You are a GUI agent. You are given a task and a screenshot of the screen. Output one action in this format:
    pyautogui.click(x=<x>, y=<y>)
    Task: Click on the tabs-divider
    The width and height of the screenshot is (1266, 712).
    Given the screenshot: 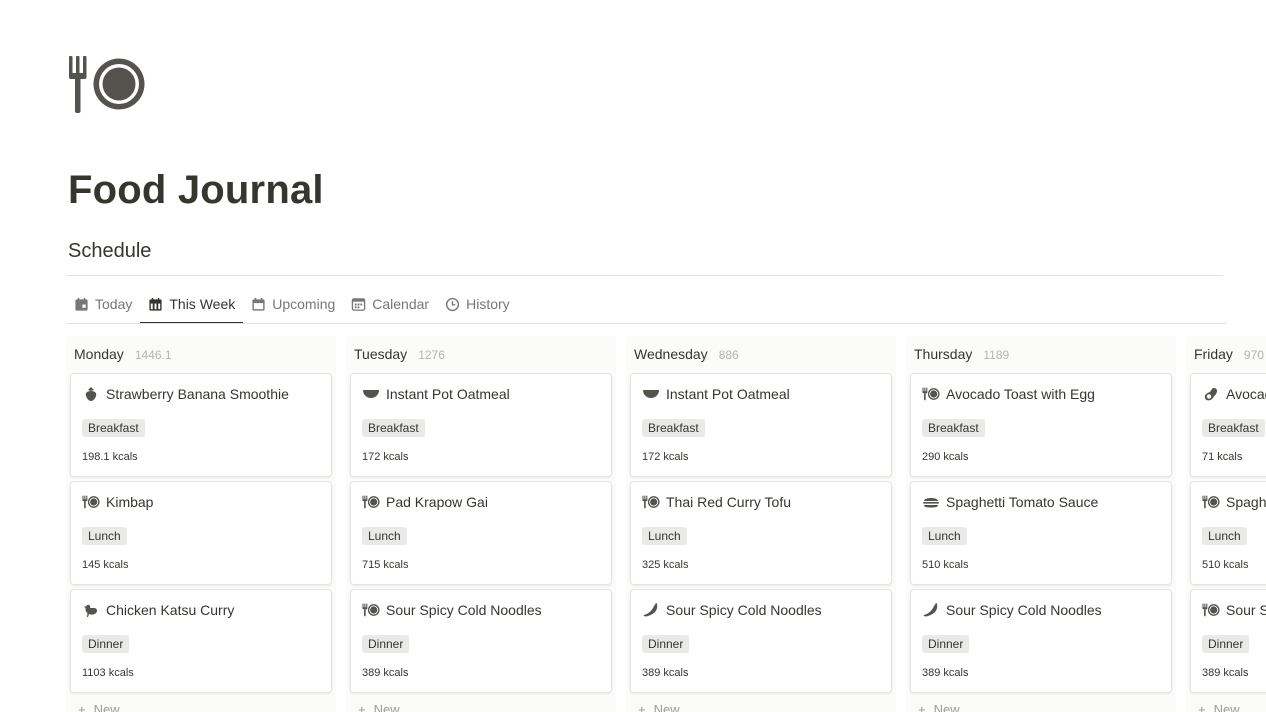 What is the action you would take?
    pyautogui.click(x=646, y=323)
    